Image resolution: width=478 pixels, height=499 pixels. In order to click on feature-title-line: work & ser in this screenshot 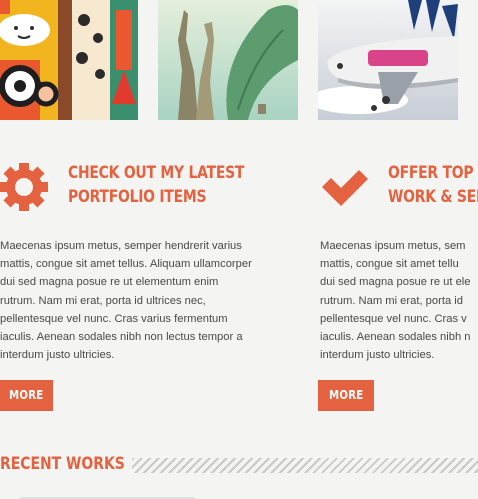, I will do `click(433, 197)`.